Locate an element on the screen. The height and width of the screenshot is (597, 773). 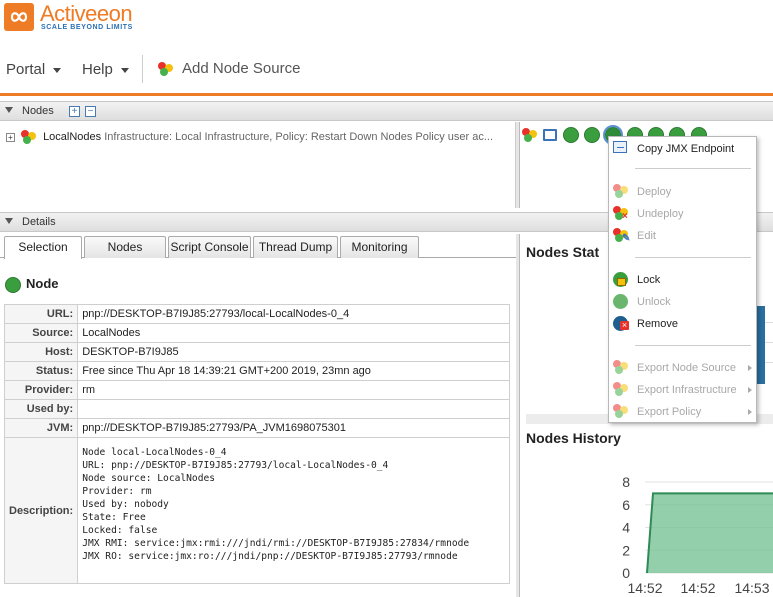
portal-menu: Portal is located at coordinates (34, 69).